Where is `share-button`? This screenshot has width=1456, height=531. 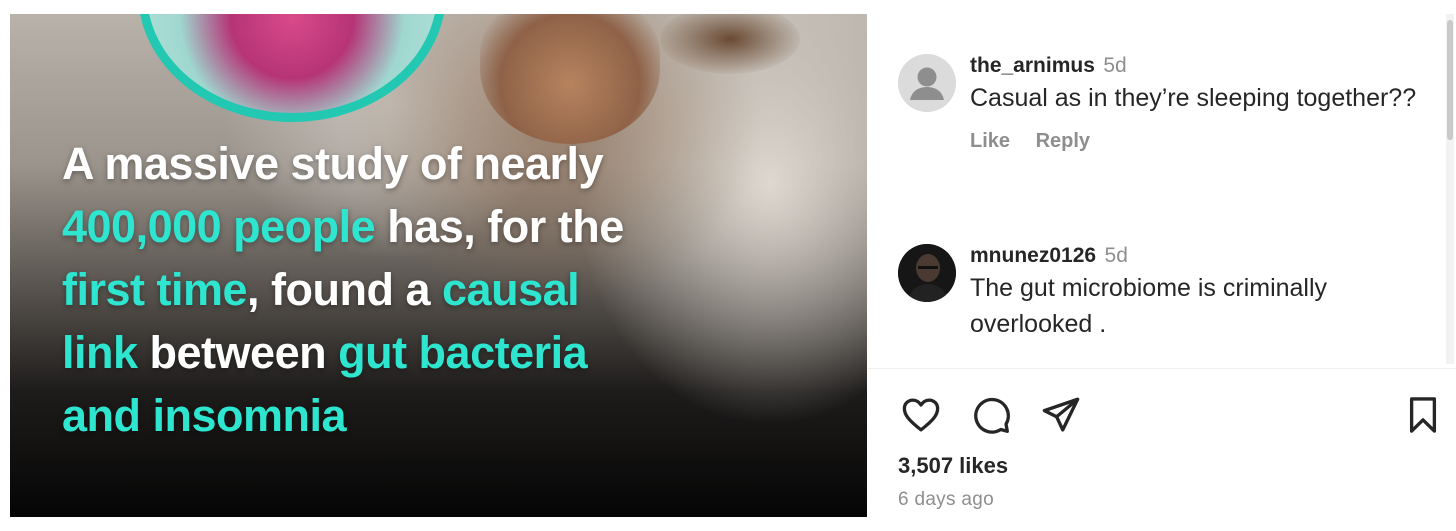 share-button is located at coordinates (1061, 415).